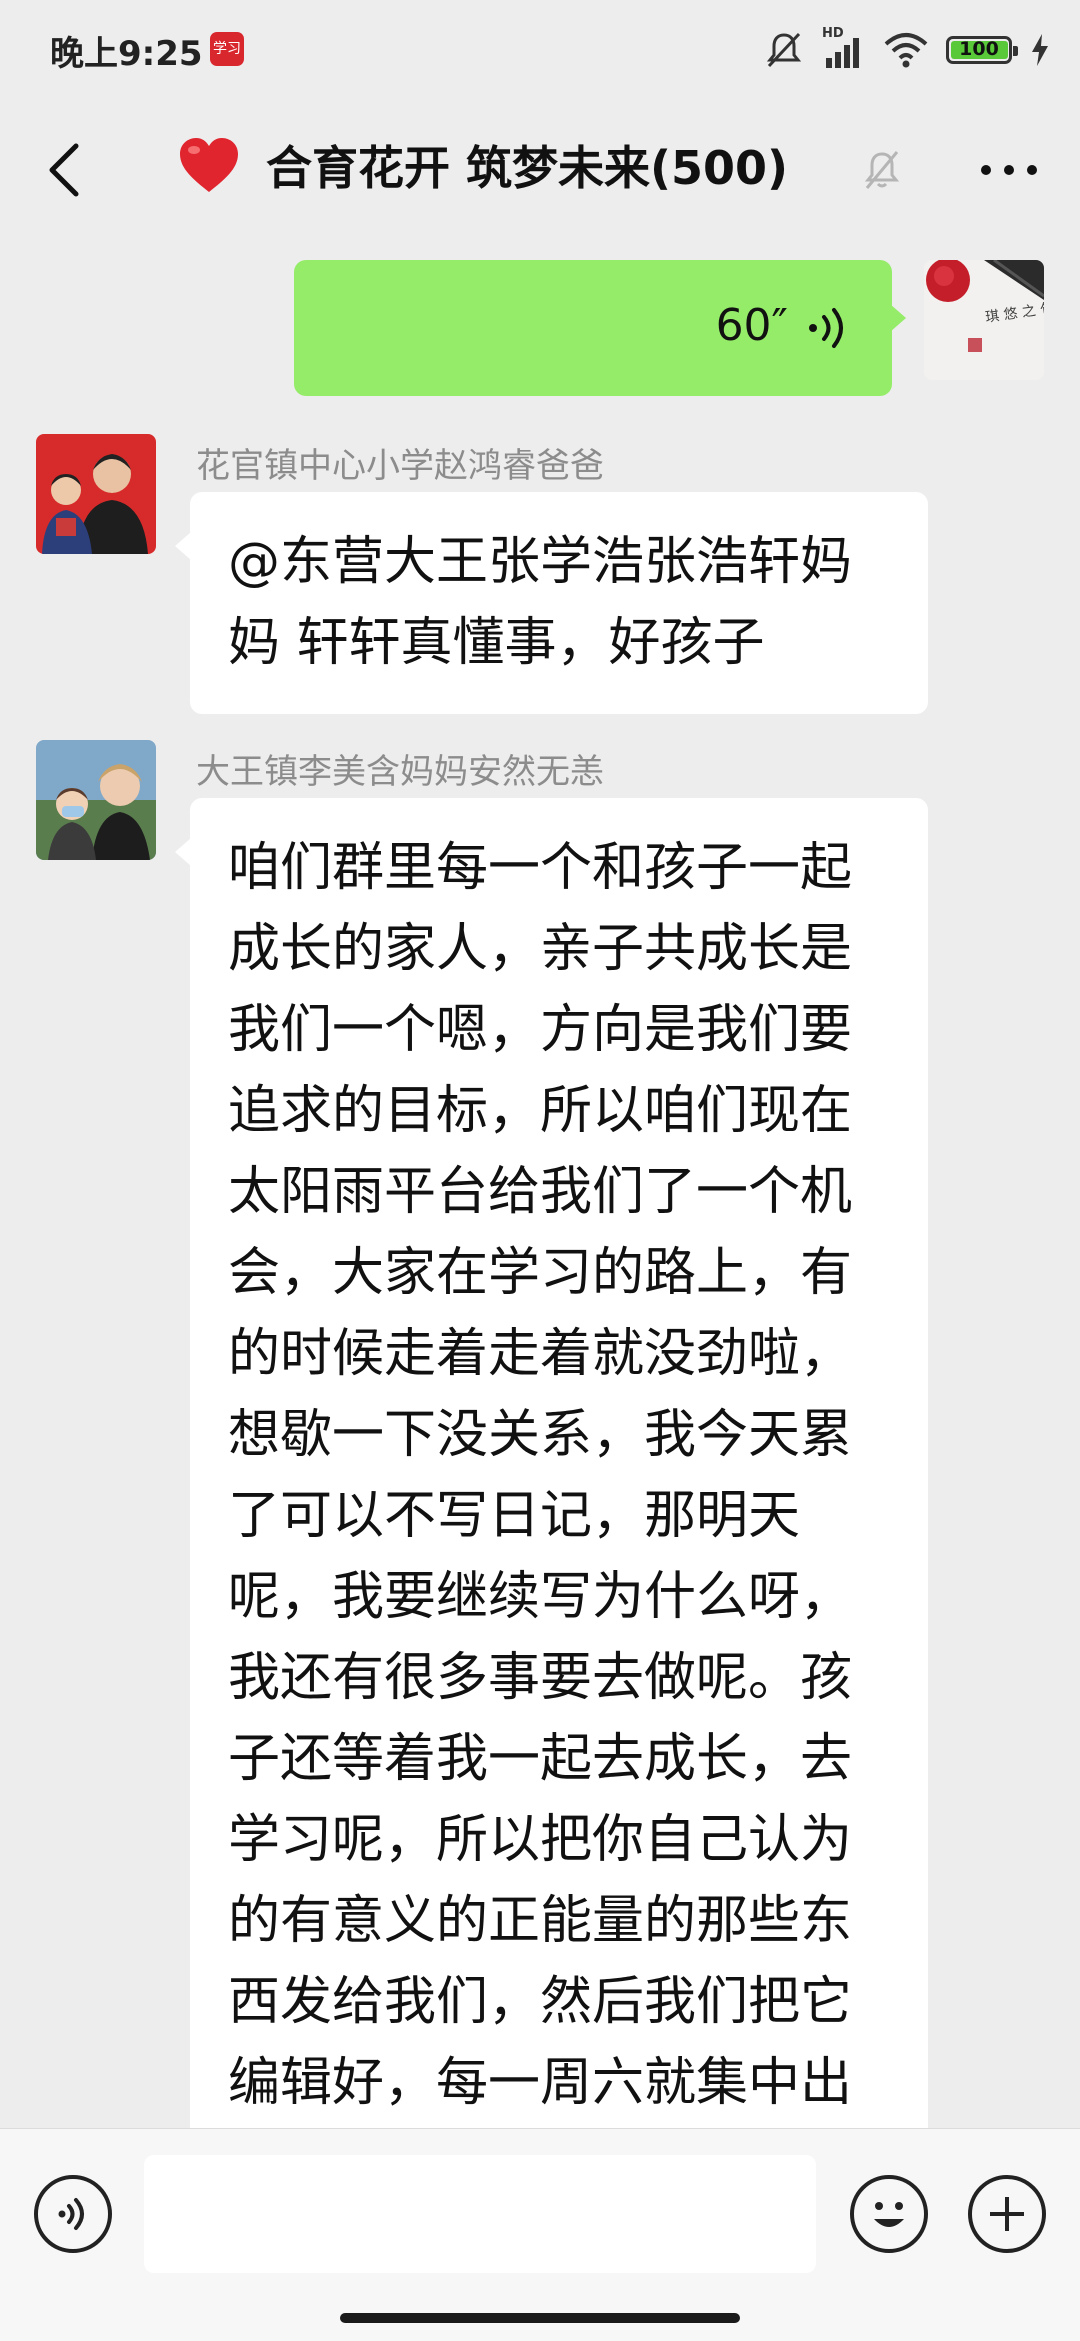 This screenshot has height=2341, width=1080. What do you see at coordinates (984, 320) in the screenshot?
I see `avatar-self: 琪 悠 之 句` at bounding box center [984, 320].